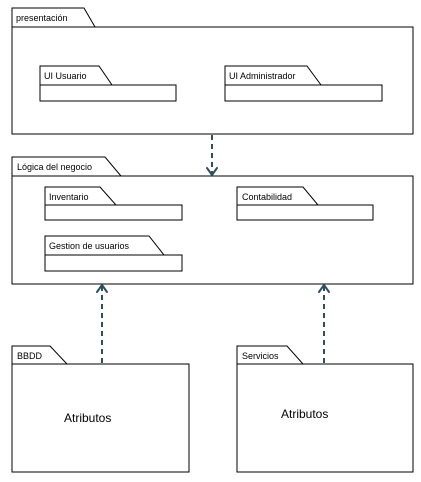  Describe the element at coordinates (304, 414) in the screenshot. I see `package-servicios-attributes: Atributos` at that location.